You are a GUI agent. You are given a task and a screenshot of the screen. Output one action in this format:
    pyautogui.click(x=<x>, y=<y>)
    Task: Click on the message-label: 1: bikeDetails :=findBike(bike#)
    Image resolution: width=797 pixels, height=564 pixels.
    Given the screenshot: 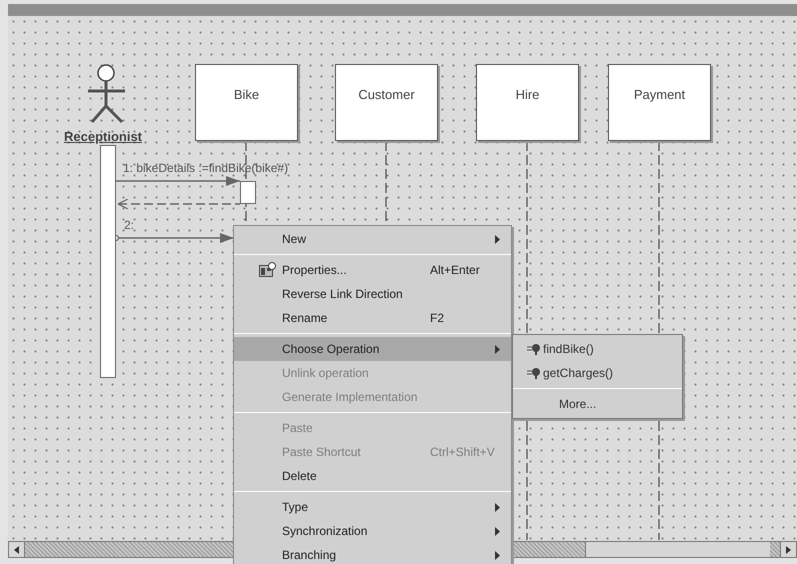 What is the action you would take?
    pyautogui.click(x=205, y=168)
    